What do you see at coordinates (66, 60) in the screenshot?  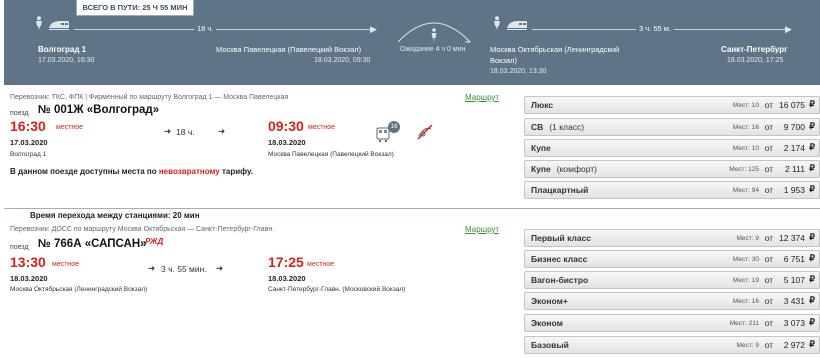 I see `origin-datetime: 17.03.2020, 16:30` at bounding box center [66, 60].